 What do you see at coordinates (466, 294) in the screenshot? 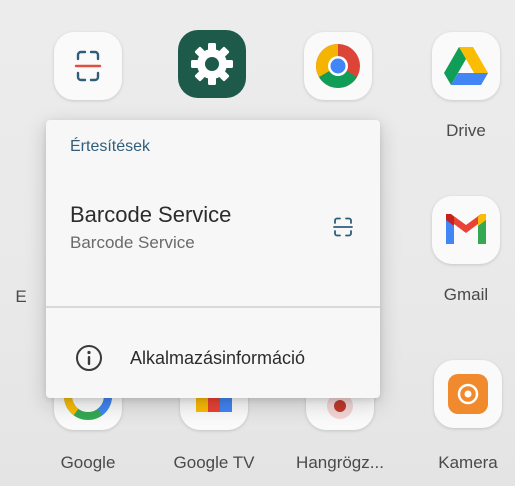
I see `gmail-label: Gmail` at bounding box center [466, 294].